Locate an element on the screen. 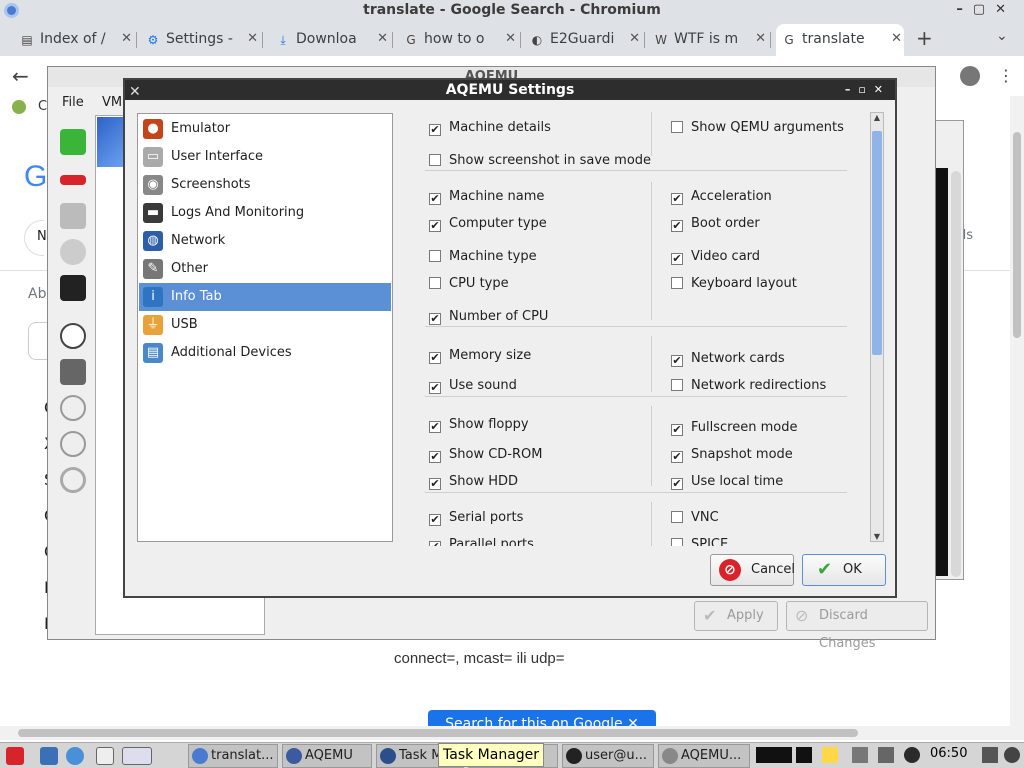 The height and width of the screenshot is (768, 1024). bookmark-icon is located at coordinates (19, 107).